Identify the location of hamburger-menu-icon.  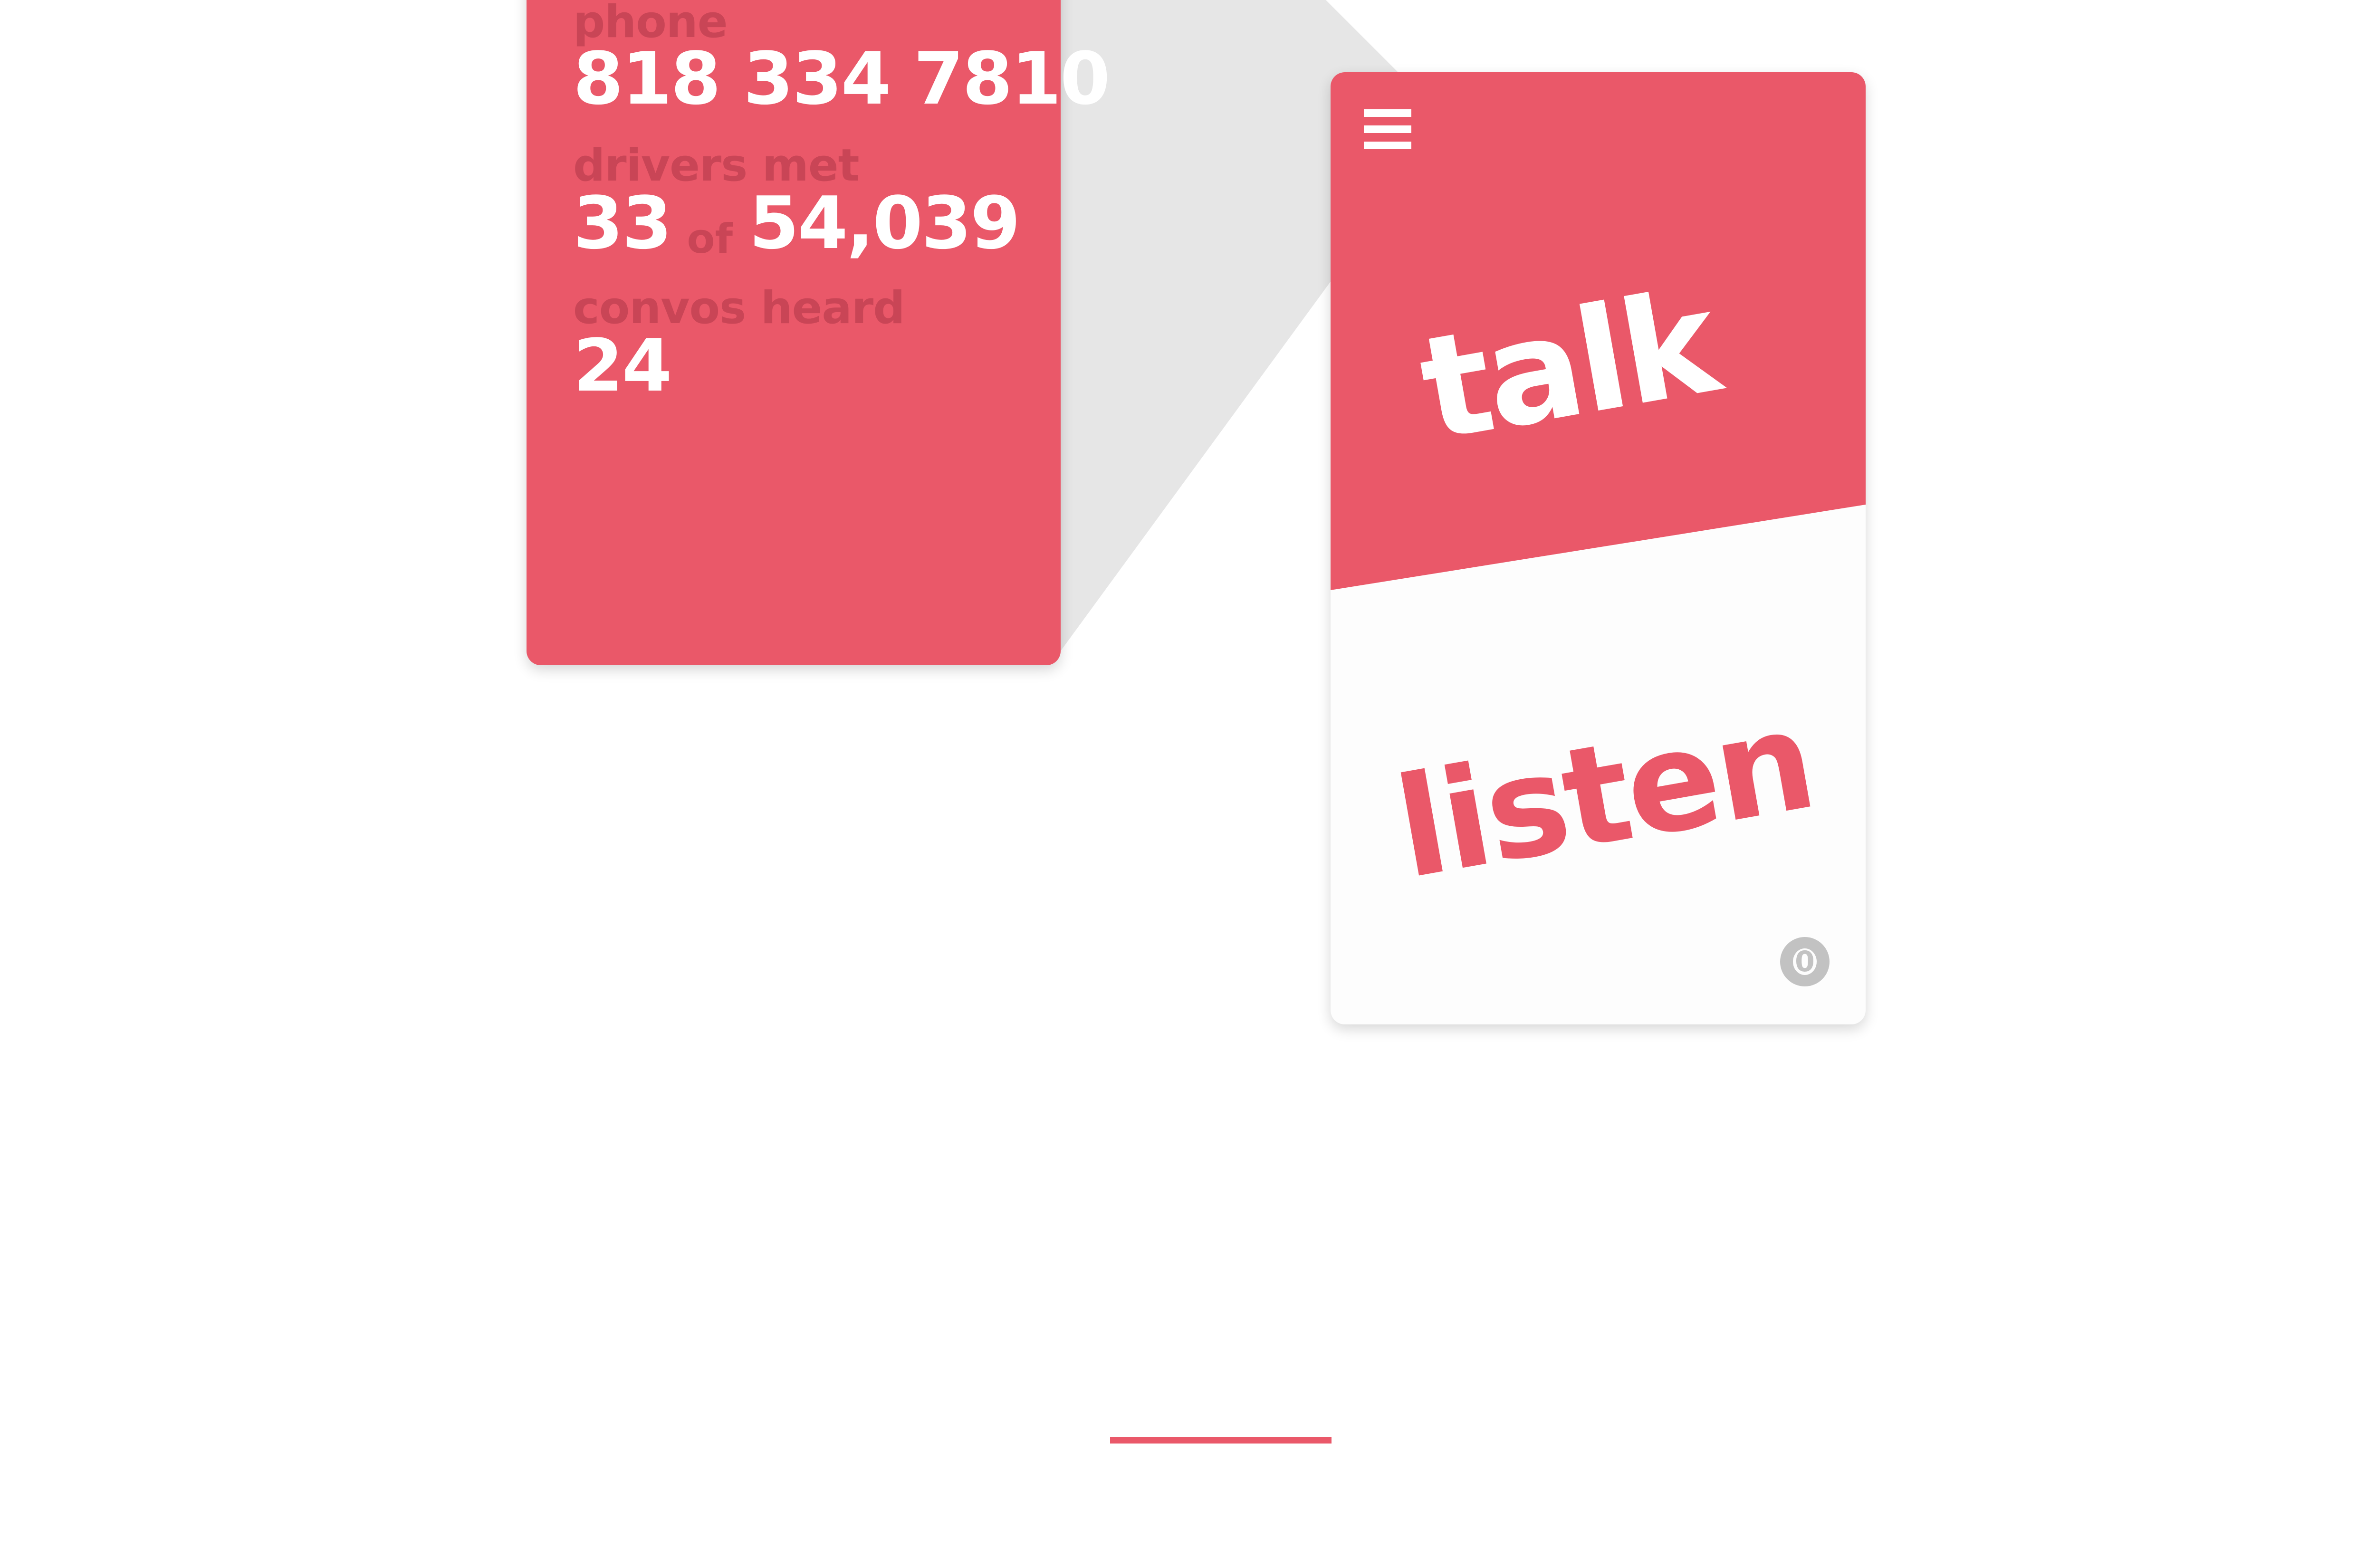
(1387, 129).